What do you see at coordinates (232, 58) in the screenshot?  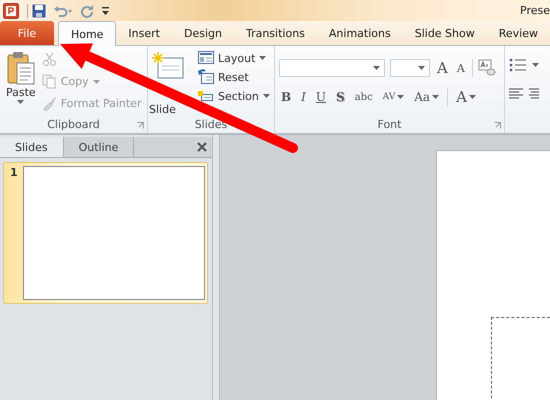 I see `slide-layout-button: Layout` at bounding box center [232, 58].